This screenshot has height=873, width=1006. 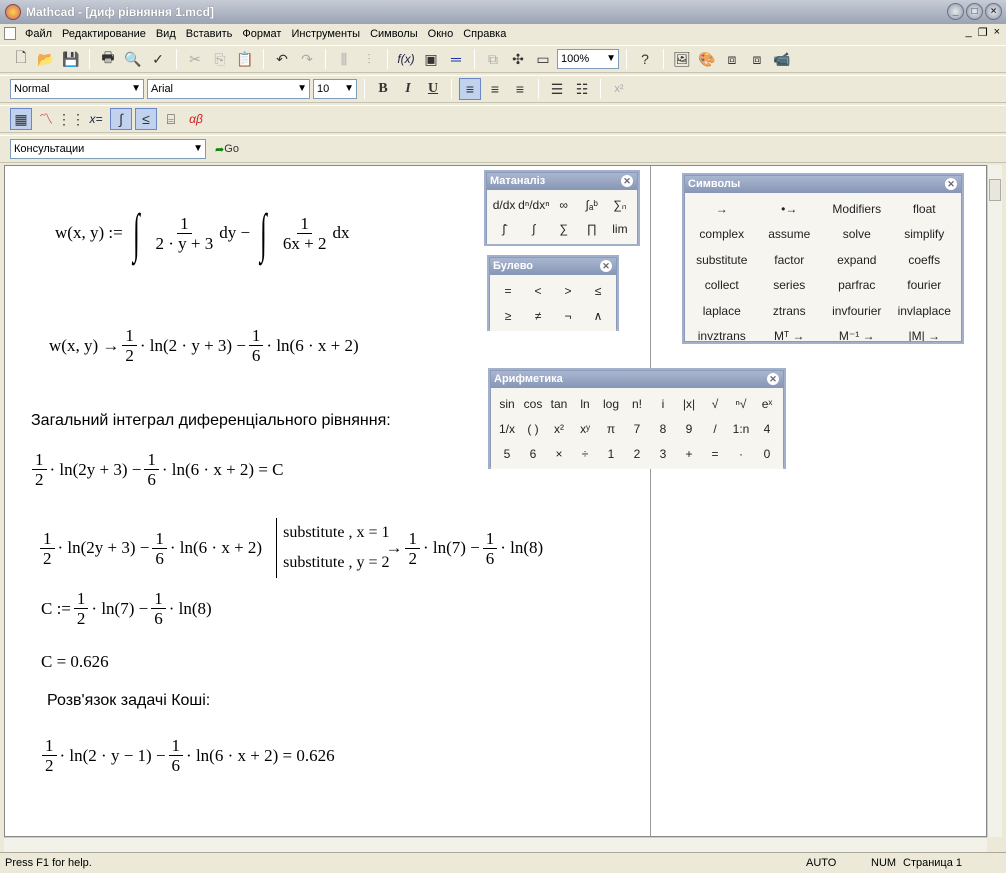 I want to click on arithmetic-op-button: sin, so click(x=507, y=403).